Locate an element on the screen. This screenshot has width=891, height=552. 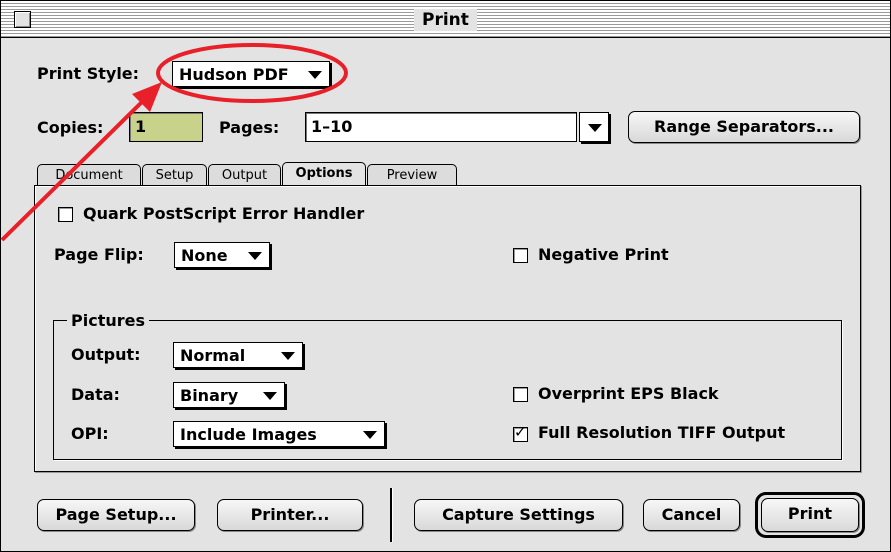
close-box is located at coordinates (22, 19).